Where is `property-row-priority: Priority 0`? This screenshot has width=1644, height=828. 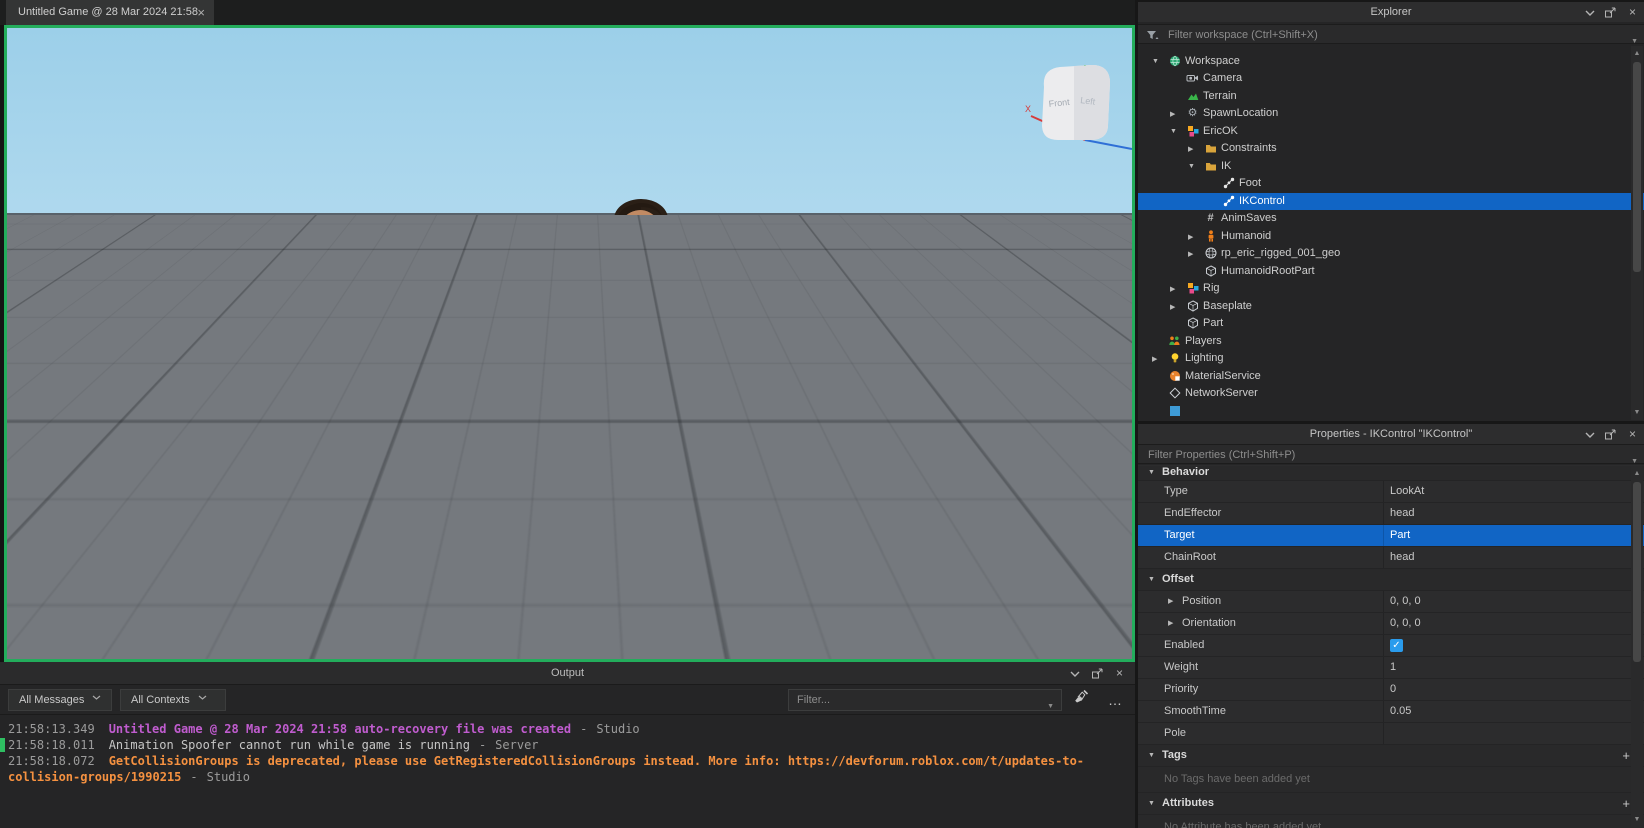
property-row-priority: Priority 0 is located at coordinates (1391, 690).